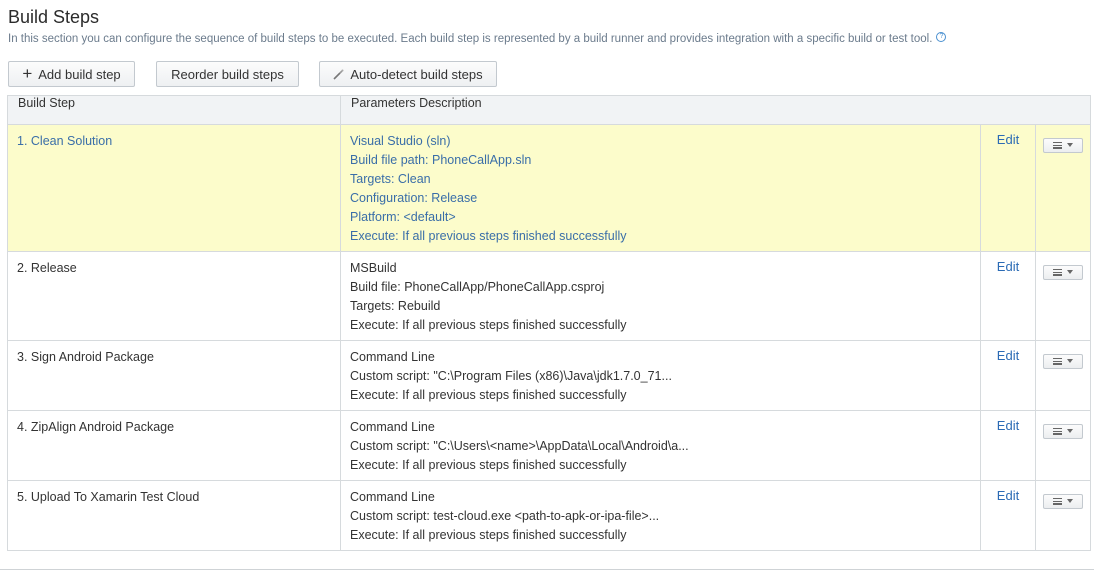 This screenshot has height=584, width=1094. Describe the element at coordinates (174, 110) in the screenshot. I see `column-header-build-step: Build Step` at that location.